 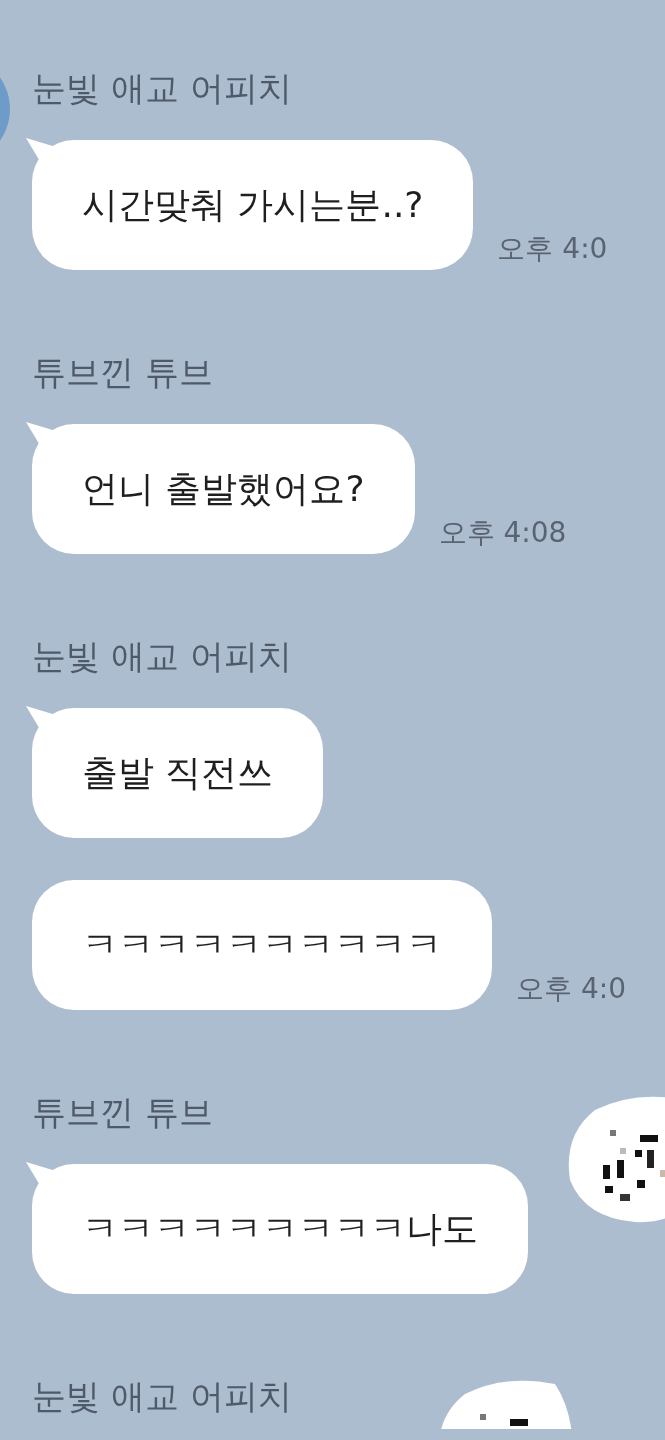 What do you see at coordinates (223, 489) in the screenshot?
I see `message-bubble: 언니 출발했어요?` at bounding box center [223, 489].